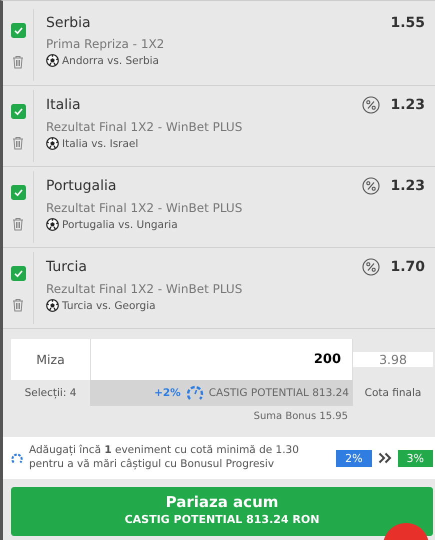 The height and width of the screenshot is (540, 435). What do you see at coordinates (64, 105) in the screenshot?
I see `team-name: Italia` at bounding box center [64, 105].